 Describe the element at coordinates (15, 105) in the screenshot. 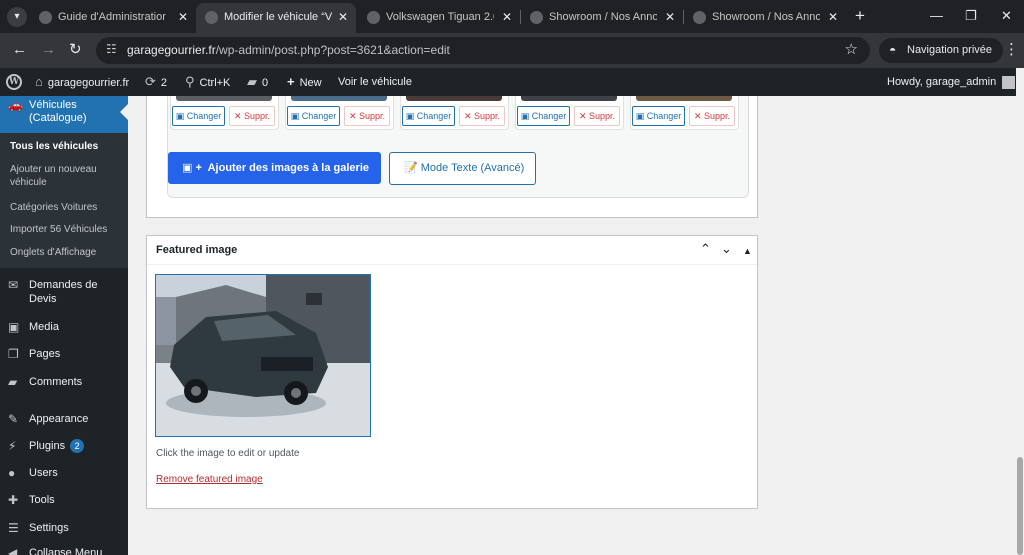

I see `car-icon: 🚗` at that location.